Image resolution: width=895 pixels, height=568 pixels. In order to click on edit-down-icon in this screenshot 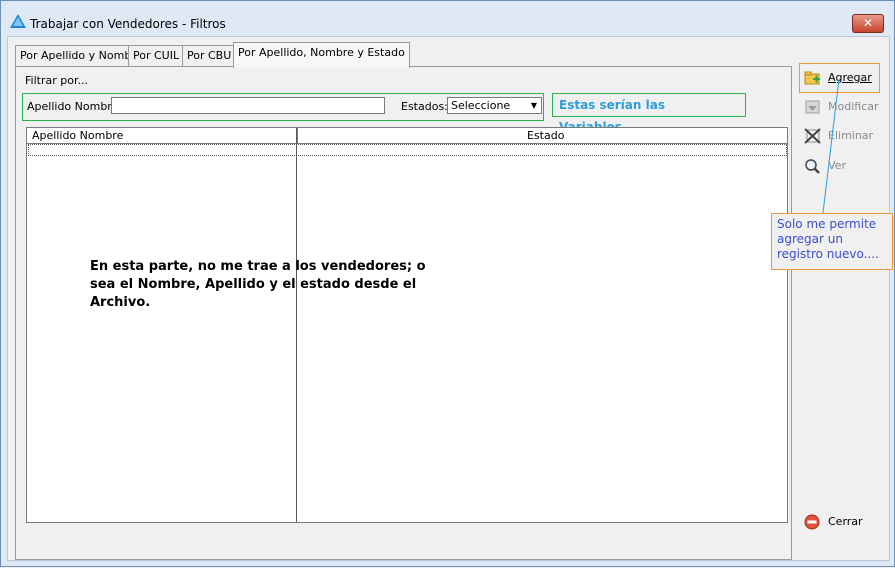, I will do `click(812, 107)`.